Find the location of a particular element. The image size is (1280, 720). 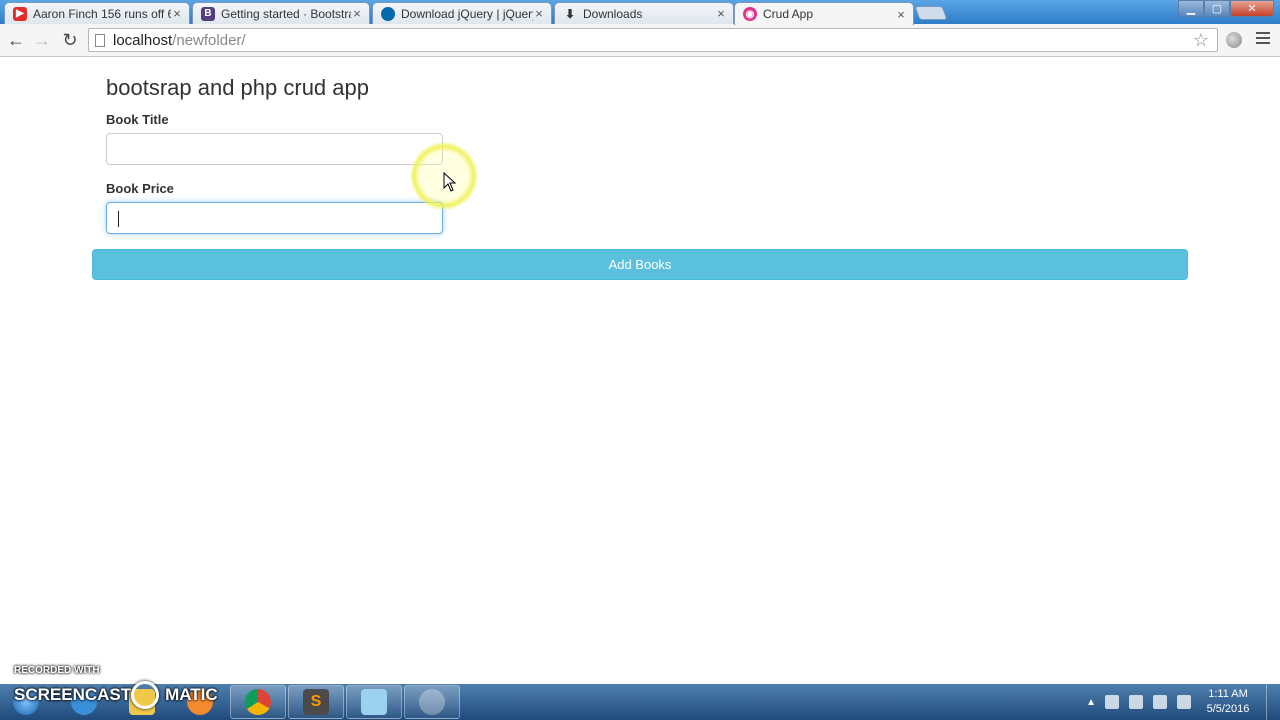

taskbar-notepad is located at coordinates (374, 702).